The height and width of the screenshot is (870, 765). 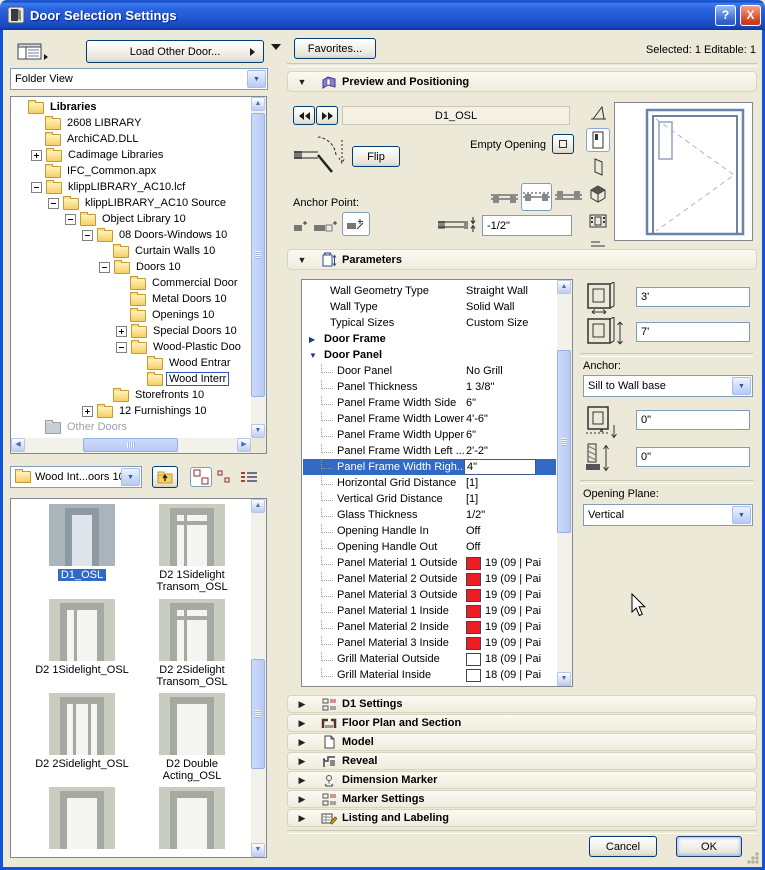 I want to click on param-group-row: ▶ Door Frame, so click(x=429, y=339).